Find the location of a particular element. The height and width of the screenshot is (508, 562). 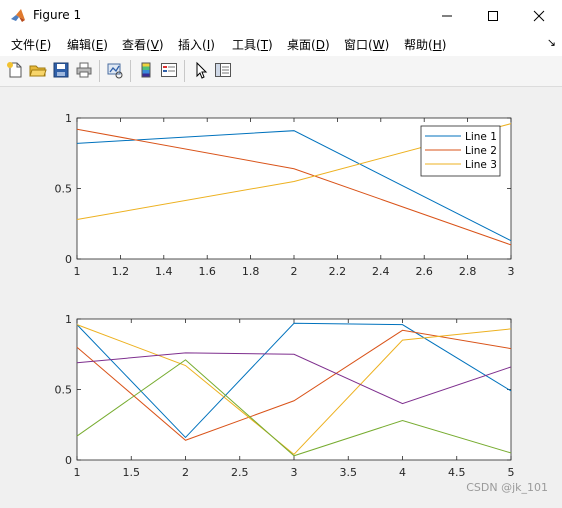

menu-edit: 编辑(E) is located at coordinates (87, 44).